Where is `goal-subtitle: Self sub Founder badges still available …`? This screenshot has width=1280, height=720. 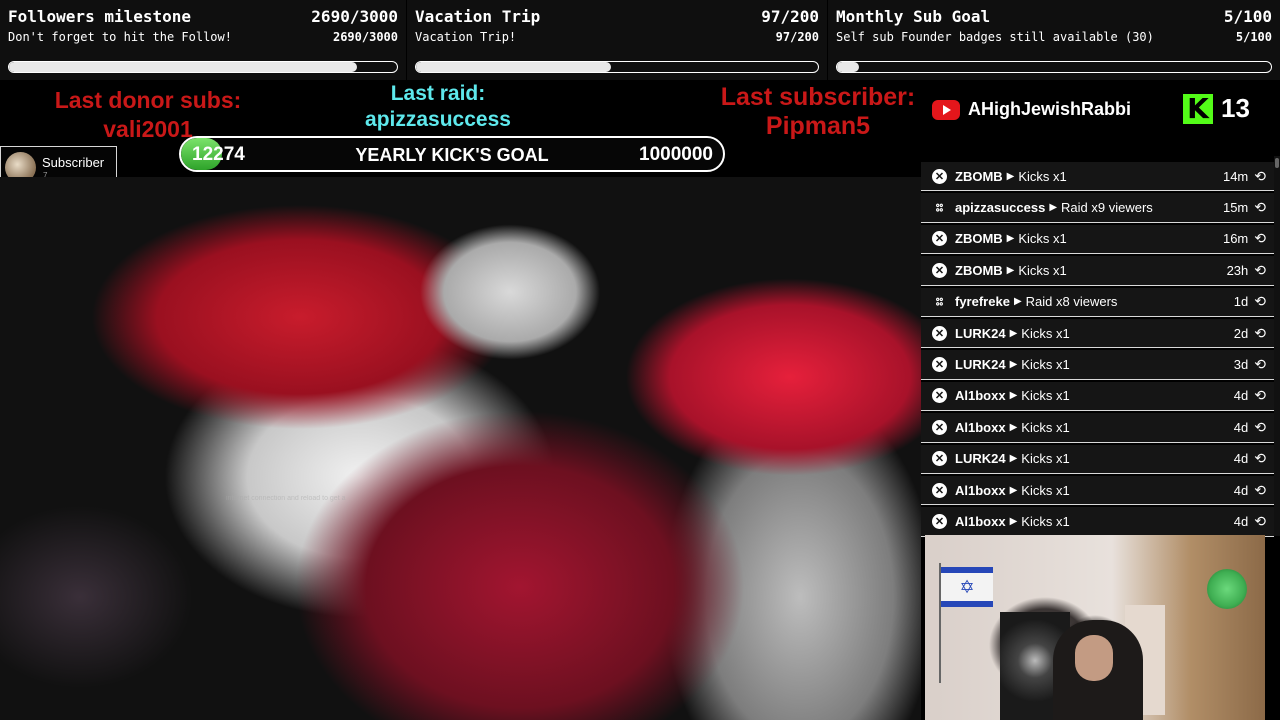 goal-subtitle: Self sub Founder badges still available … is located at coordinates (995, 37).